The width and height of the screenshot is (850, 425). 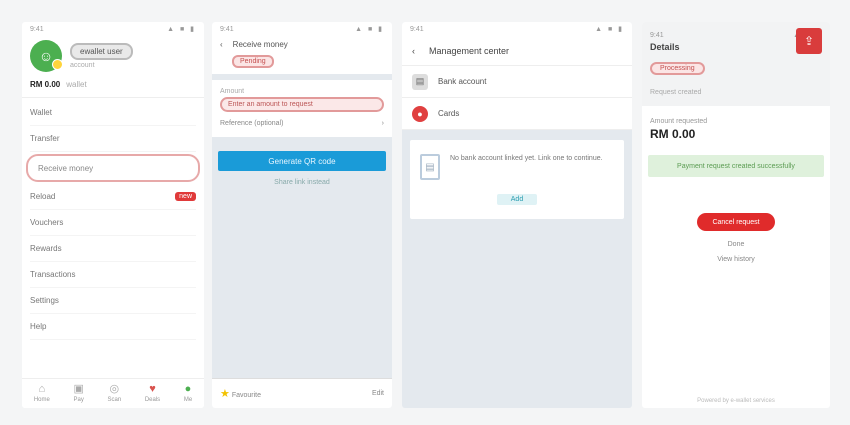 What do you see at coordinates (152, 400) in the screenshot?
I see `tab-label: Deals` at bounding box center [152, 400].